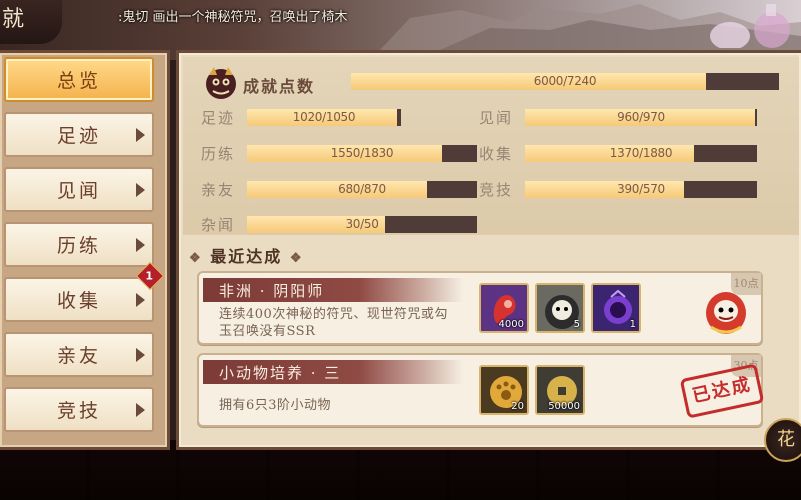  I want to click on reward-slot: 50000, so click(560, 390).